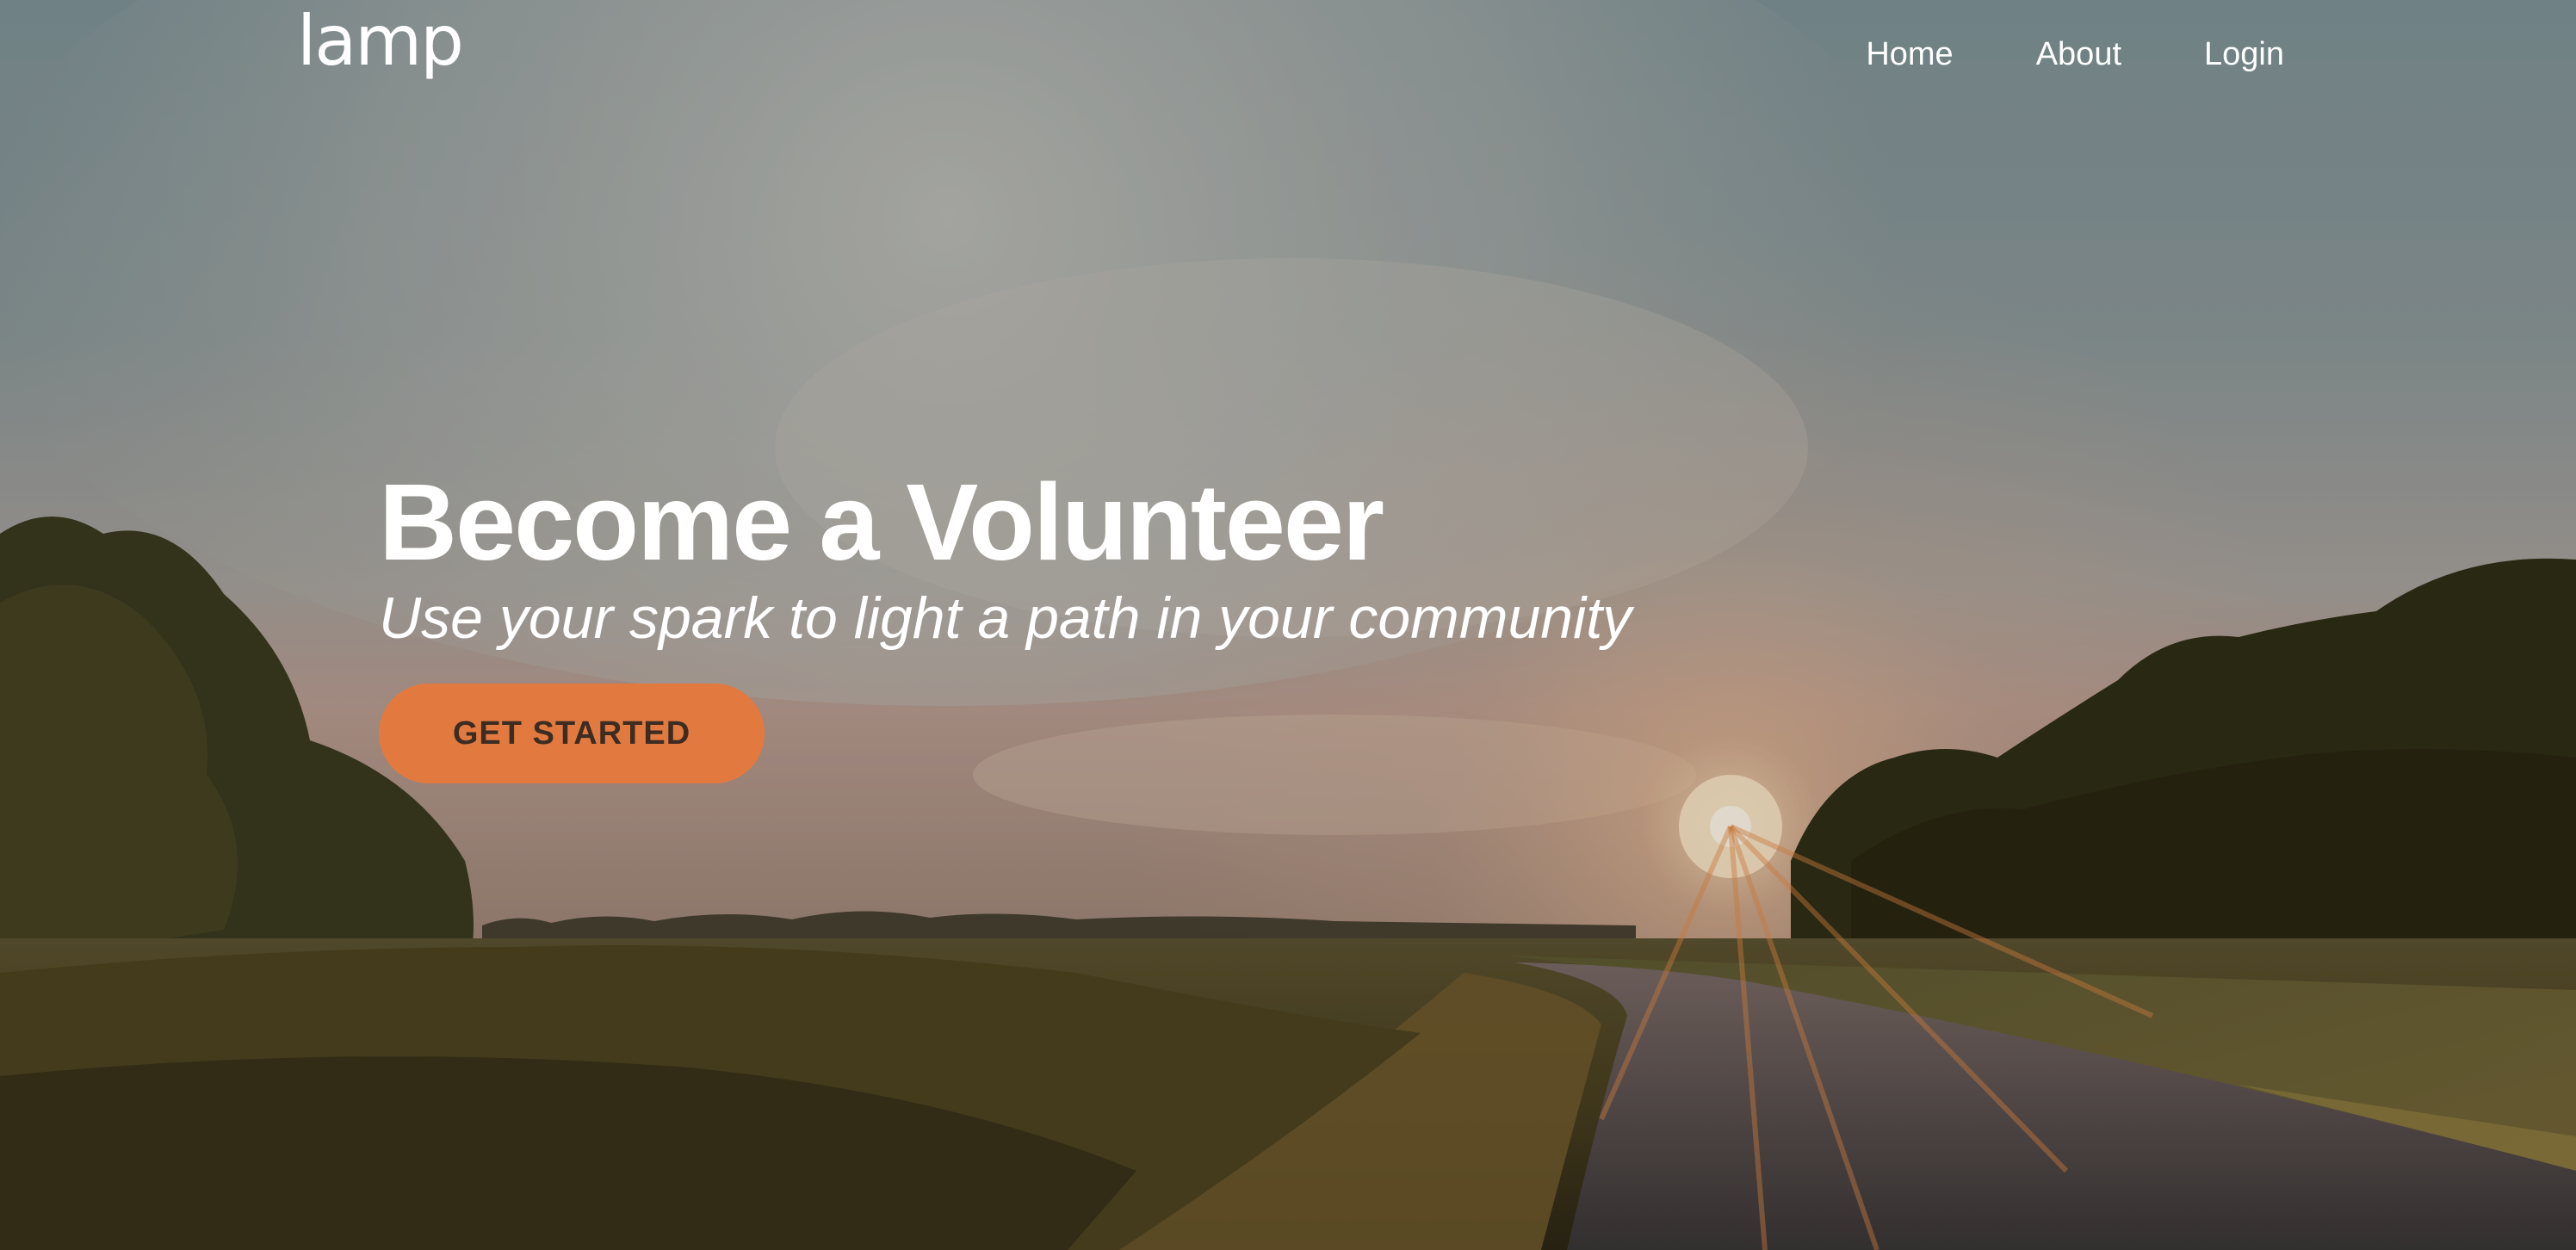  Describe the element at coordinates (572, 733) in the screenshot. I see `get-started-button: GET STARTED` at that location.